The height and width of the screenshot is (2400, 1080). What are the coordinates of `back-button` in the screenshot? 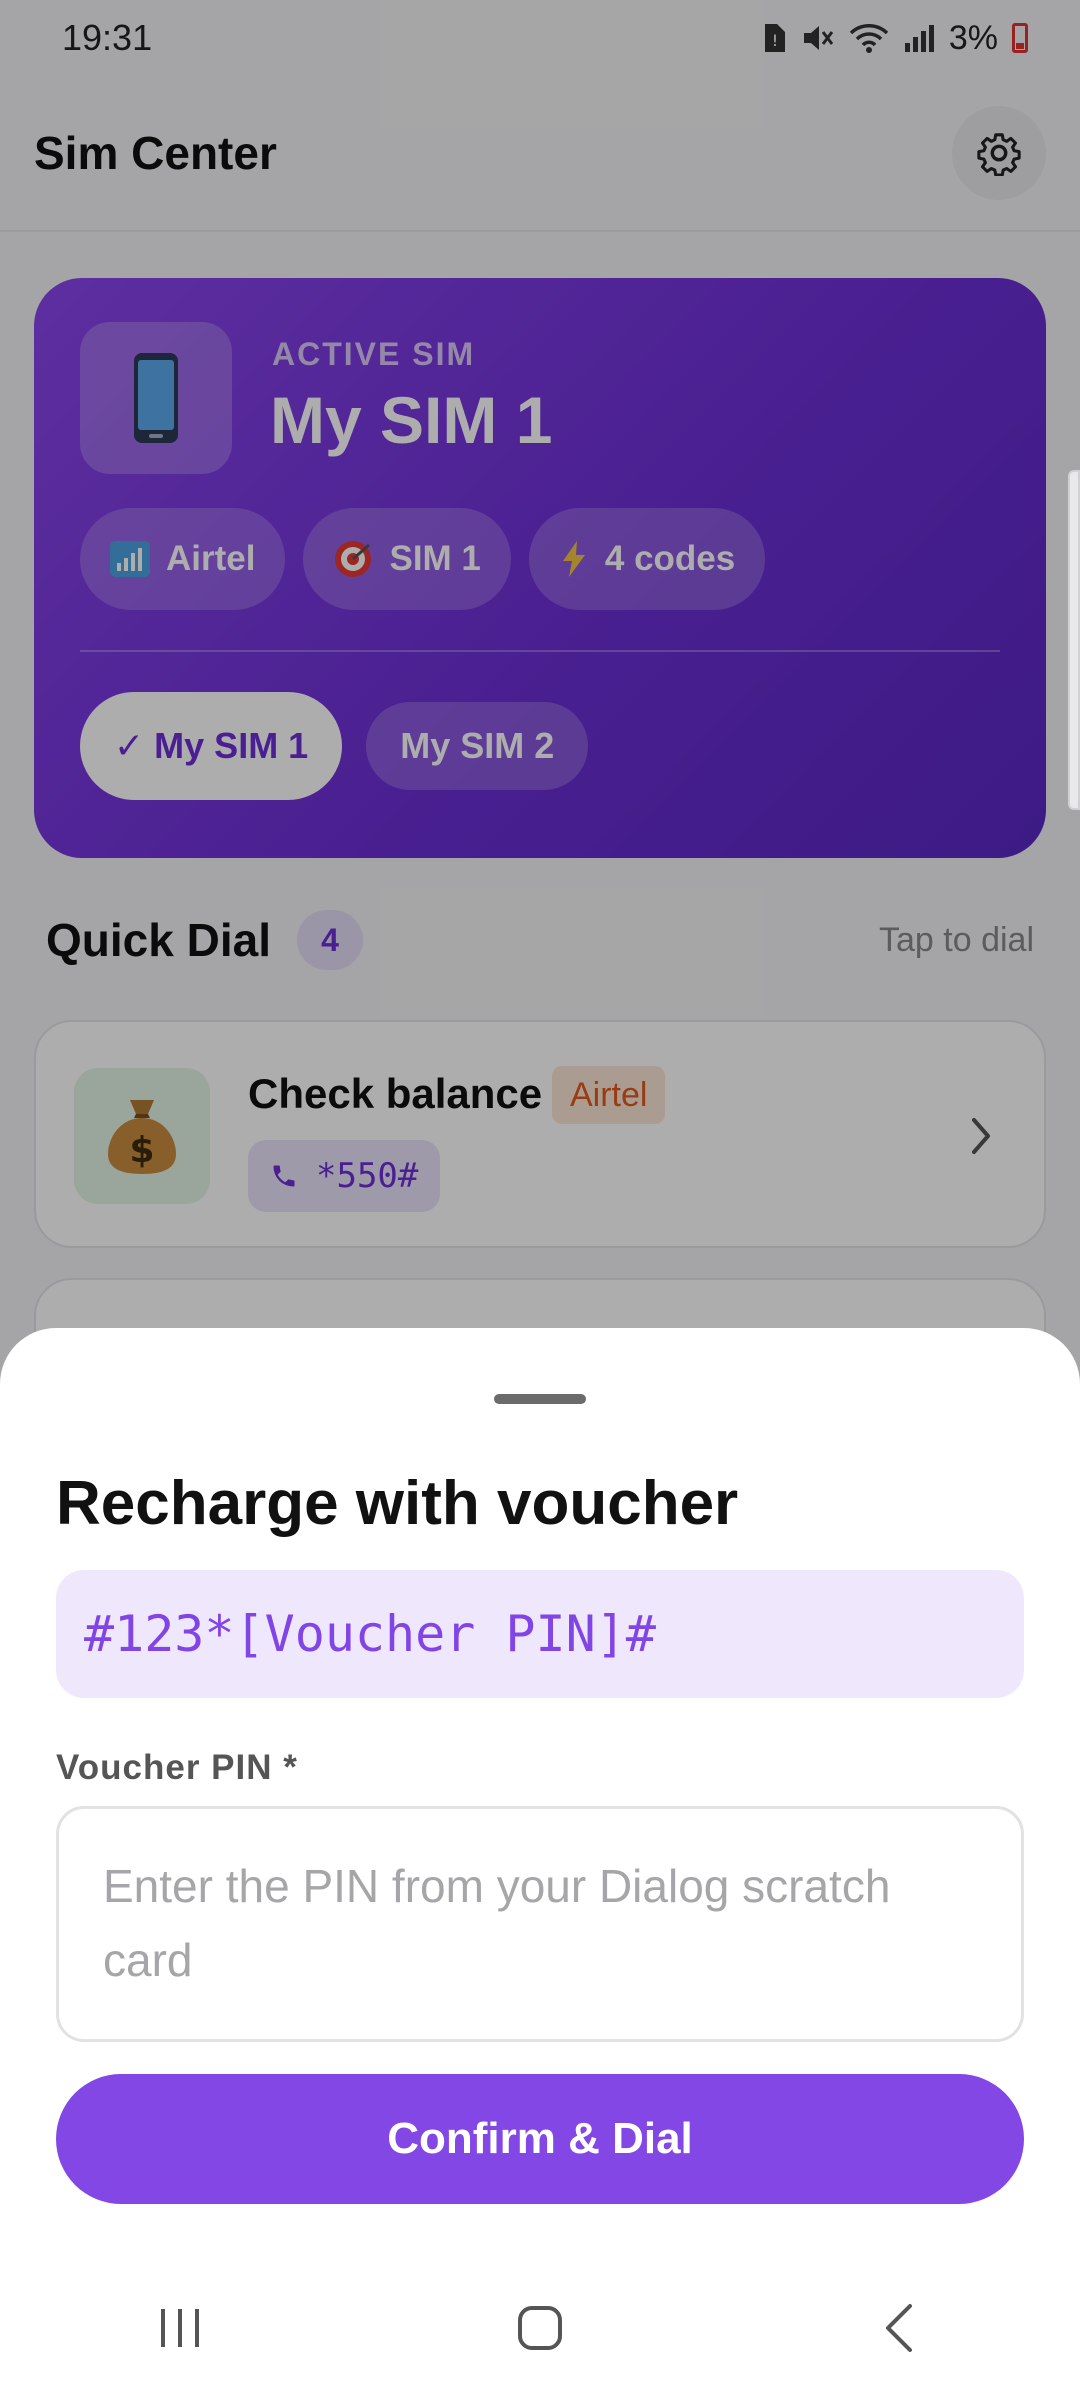 It's located at (900, 2328).